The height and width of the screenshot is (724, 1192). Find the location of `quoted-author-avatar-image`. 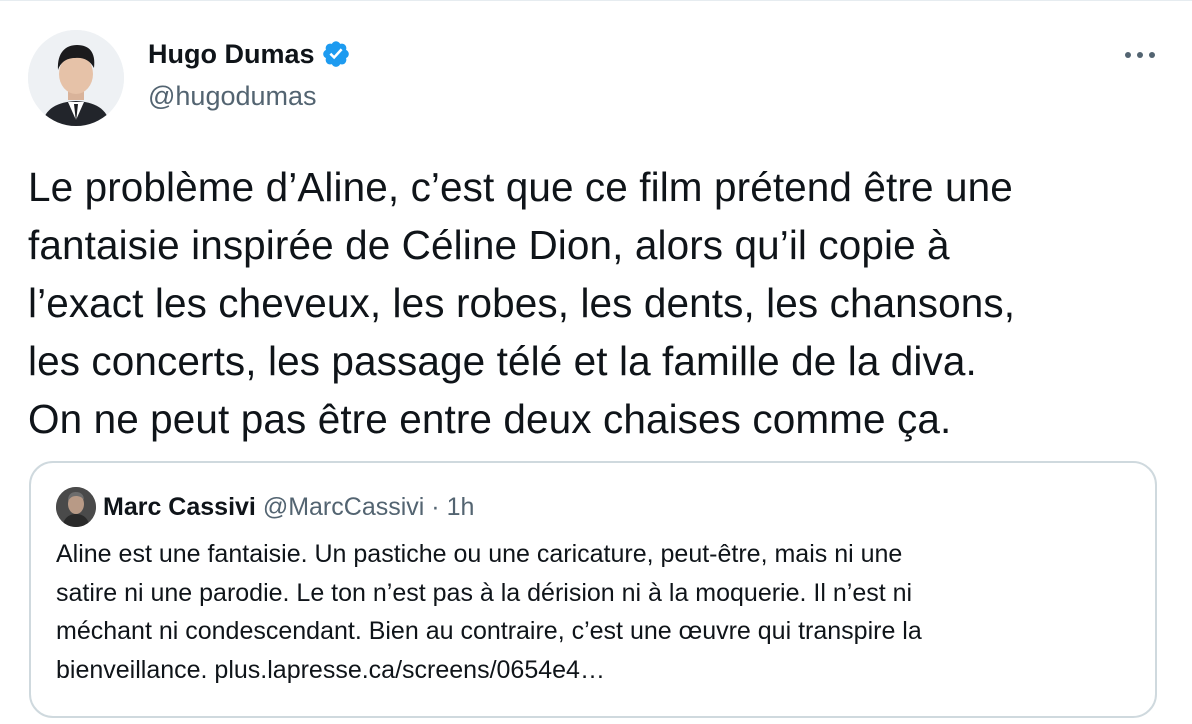

quoted-author-avatar-image is located at coordinates (76, 507).